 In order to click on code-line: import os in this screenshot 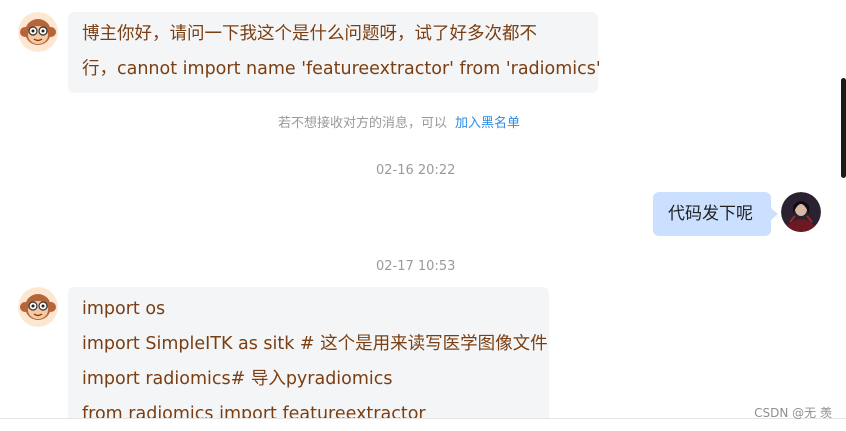, I will do `click(124, 309)`.